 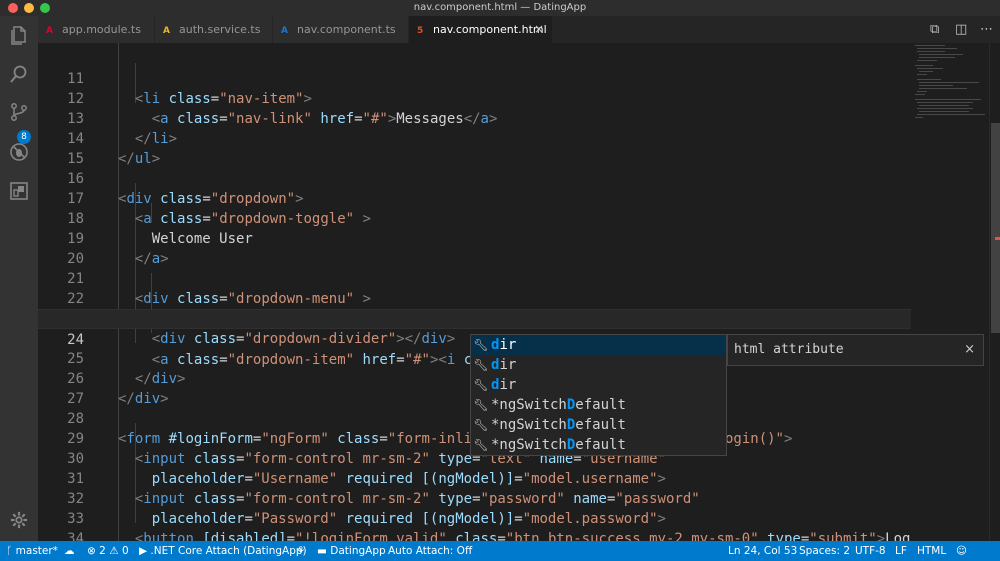 I want to click on auto-attach-toggle: Auto Attach: Off, so click(x=430, y=551).